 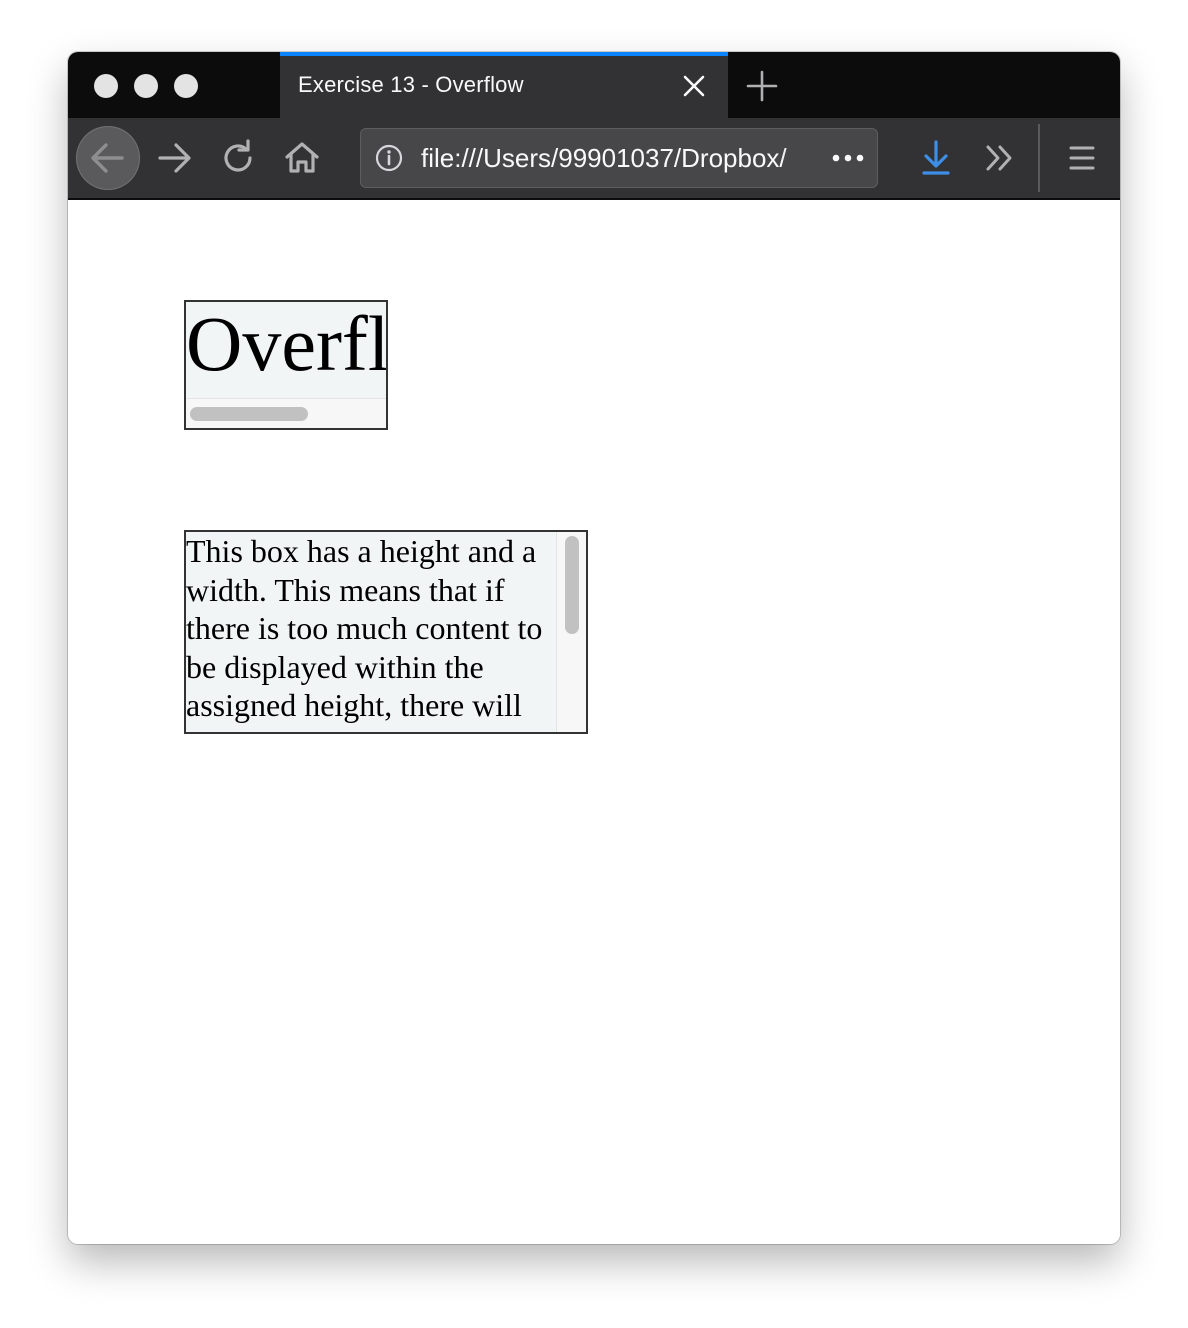 I want to click on overflow-box-heading: Overflow, so click(x=286, y=365).